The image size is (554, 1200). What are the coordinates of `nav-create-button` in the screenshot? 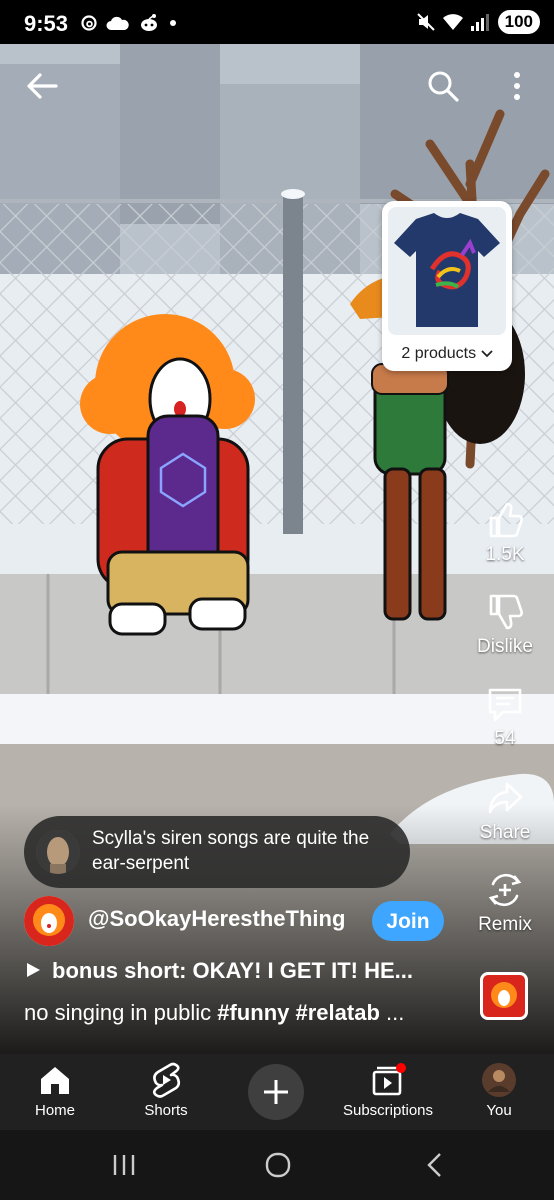 It's located at (276, 1092).